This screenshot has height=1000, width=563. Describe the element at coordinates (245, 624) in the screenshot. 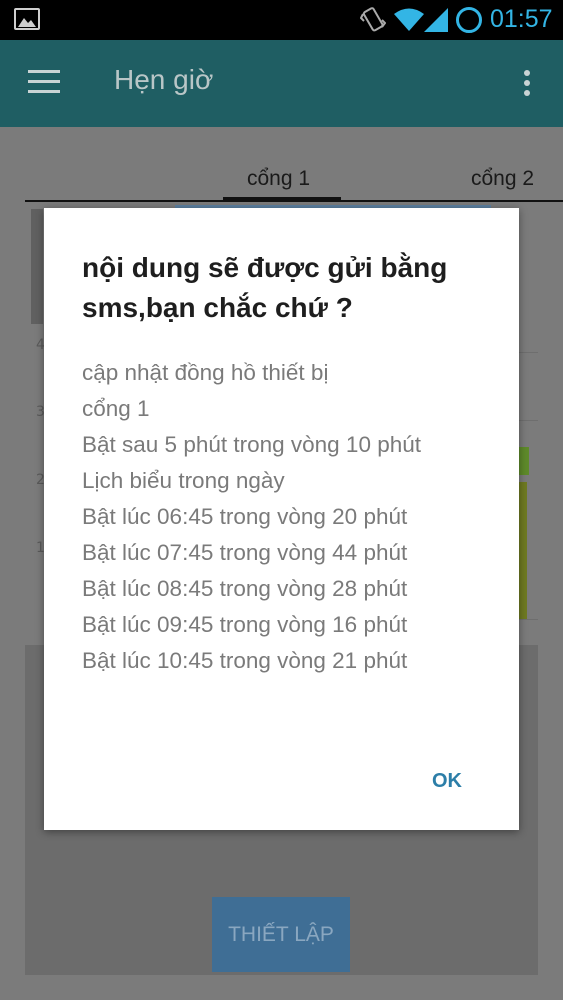

I see `message-line: Bật lúc 09:45 trong vòng 16 phút` at that location.